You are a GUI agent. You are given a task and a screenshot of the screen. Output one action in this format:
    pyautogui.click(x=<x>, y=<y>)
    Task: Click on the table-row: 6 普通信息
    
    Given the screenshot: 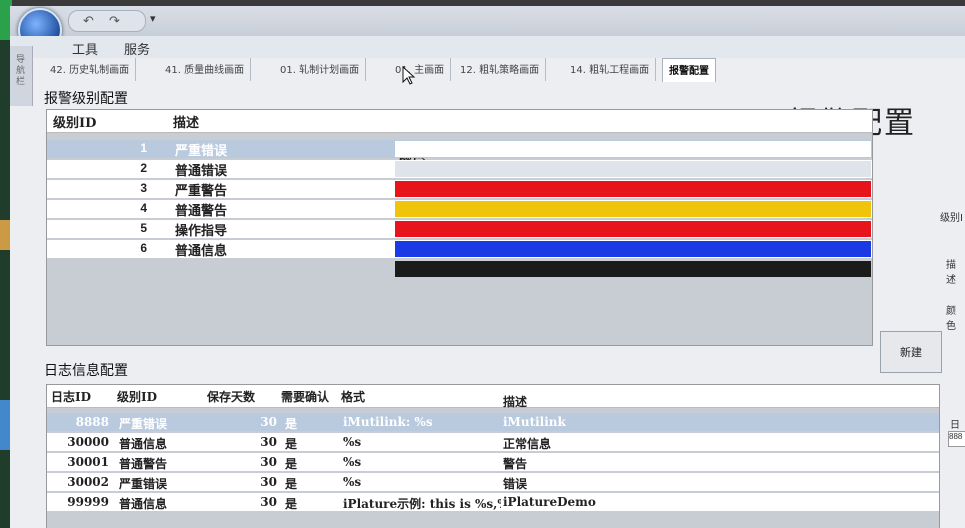 What is the action you would take?
    pyautogui.click(x=459, y=249)
    